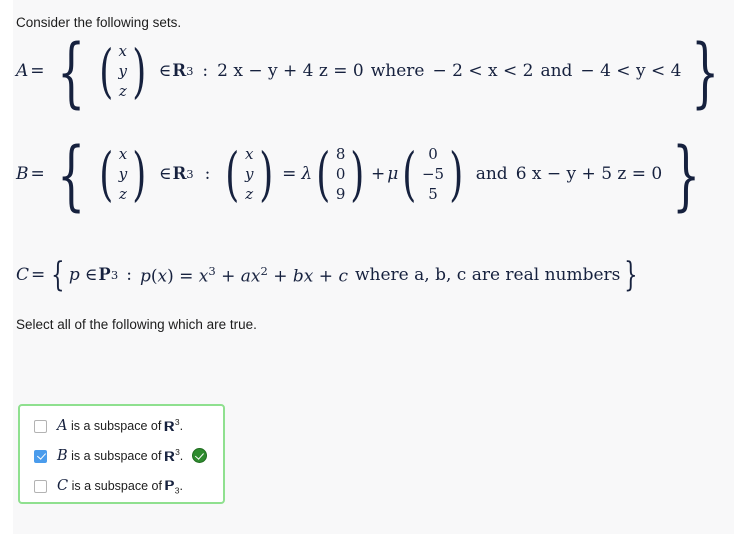 The width and height of the screenshot is (734, 534). Describe the element at coordinates (589, 174) in the screenshot. I see `set-b-condition: 6 x − y + 5 z = 0` at that location.